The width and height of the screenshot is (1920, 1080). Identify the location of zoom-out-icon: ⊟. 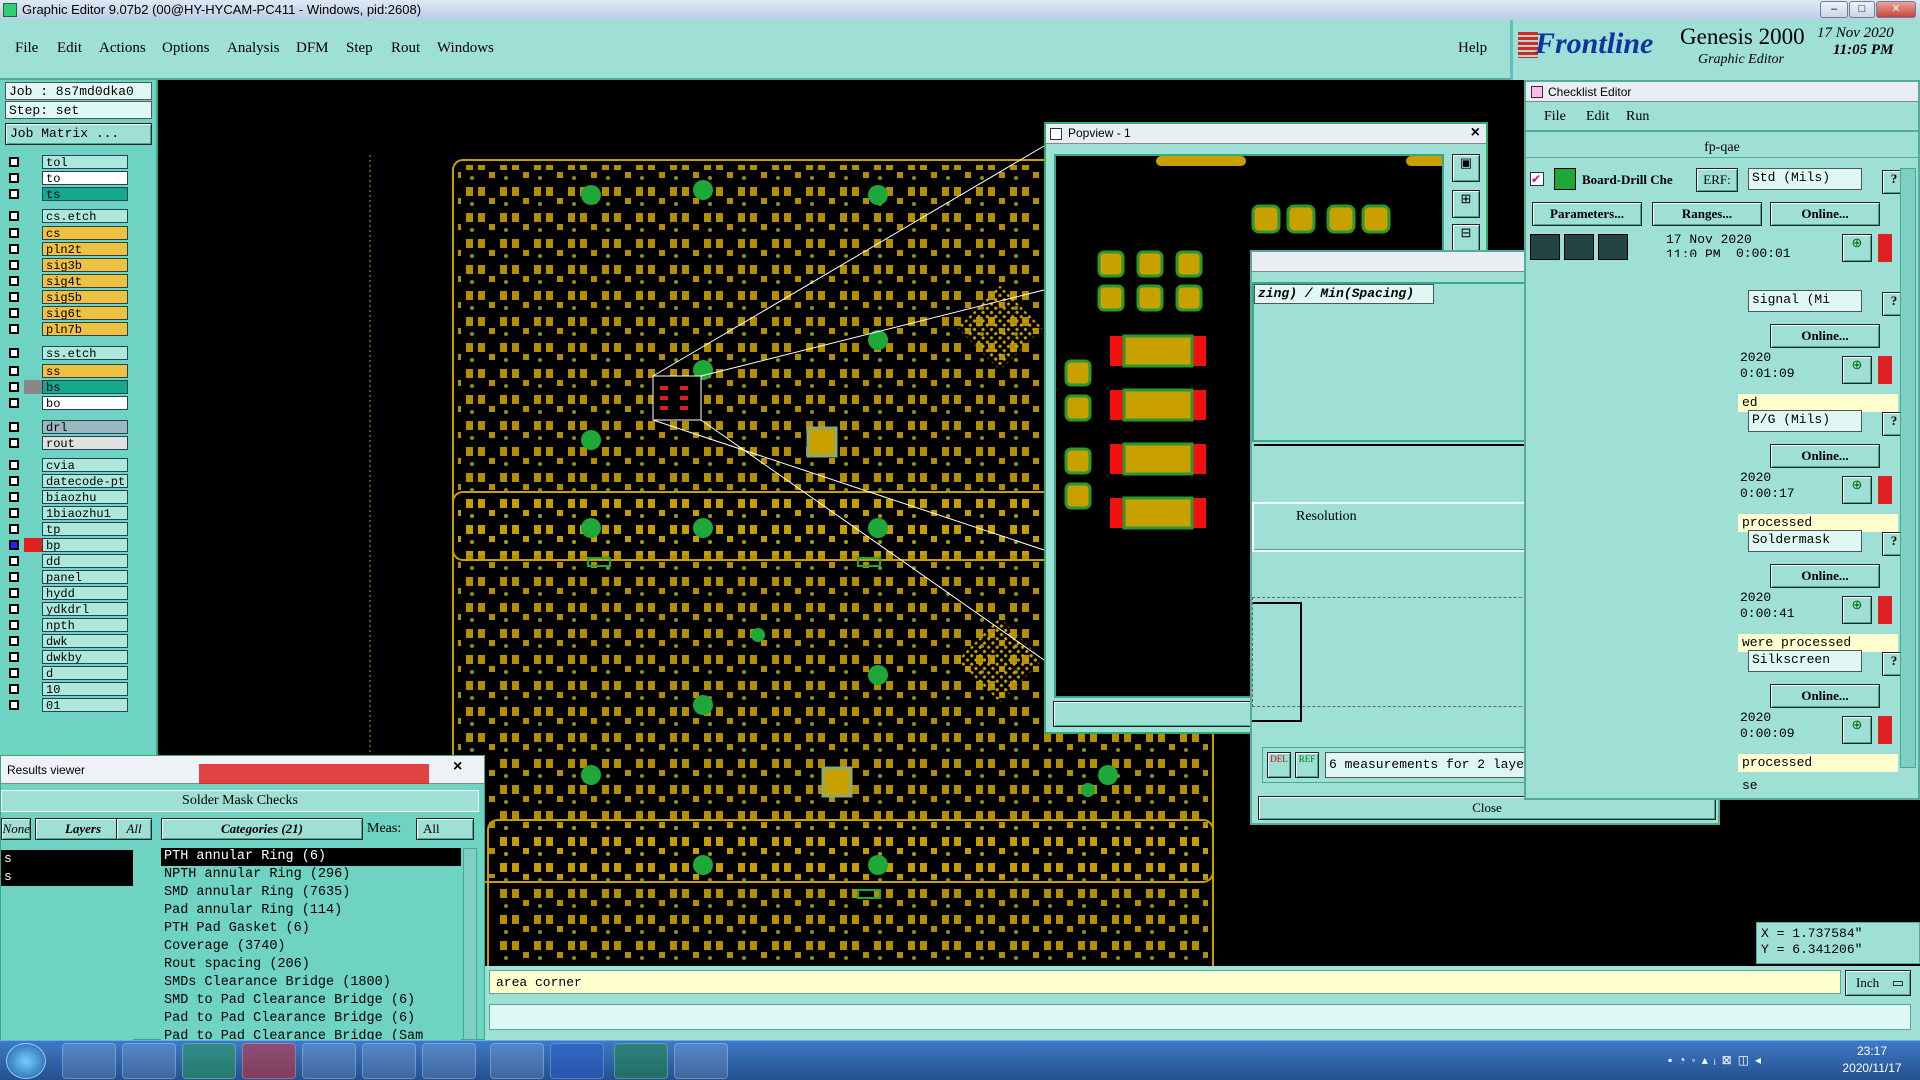
(1466, 238).